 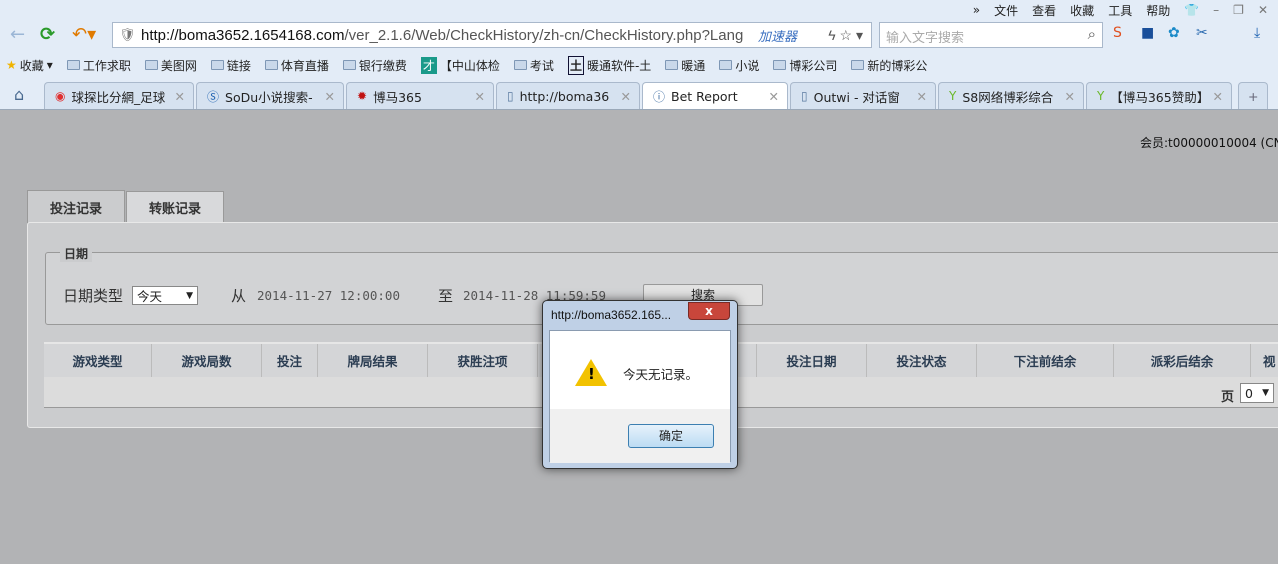 I want to click on browser-tab: Ⓢ SoDu小说搜索- ✕, so click(x=270, y=95).